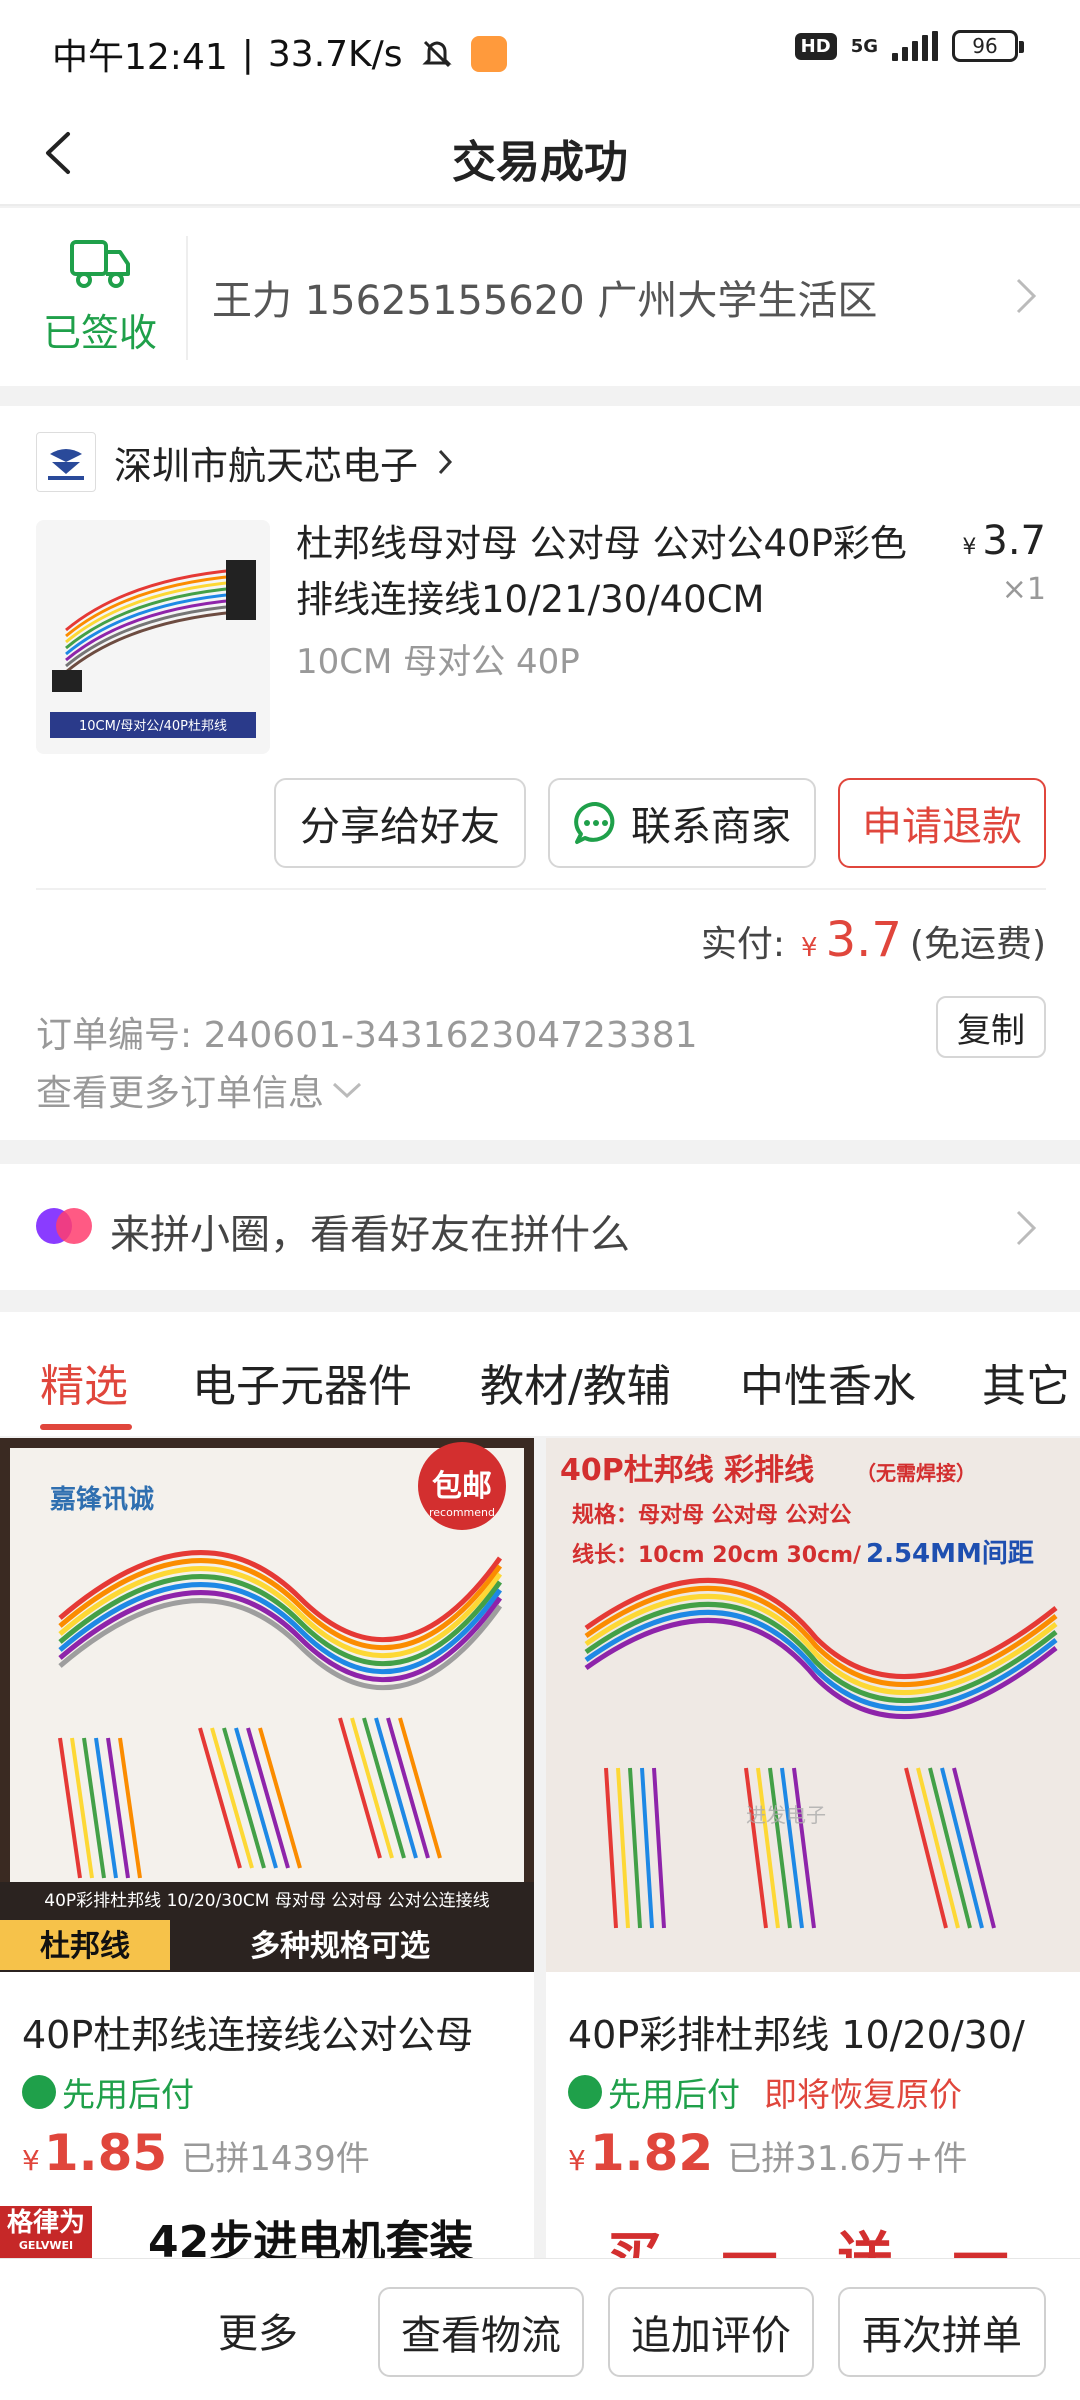 The image size is (1080, 2400). I want to click on peek-brand: 格律为 GELVWEI, so click(46, 2233).